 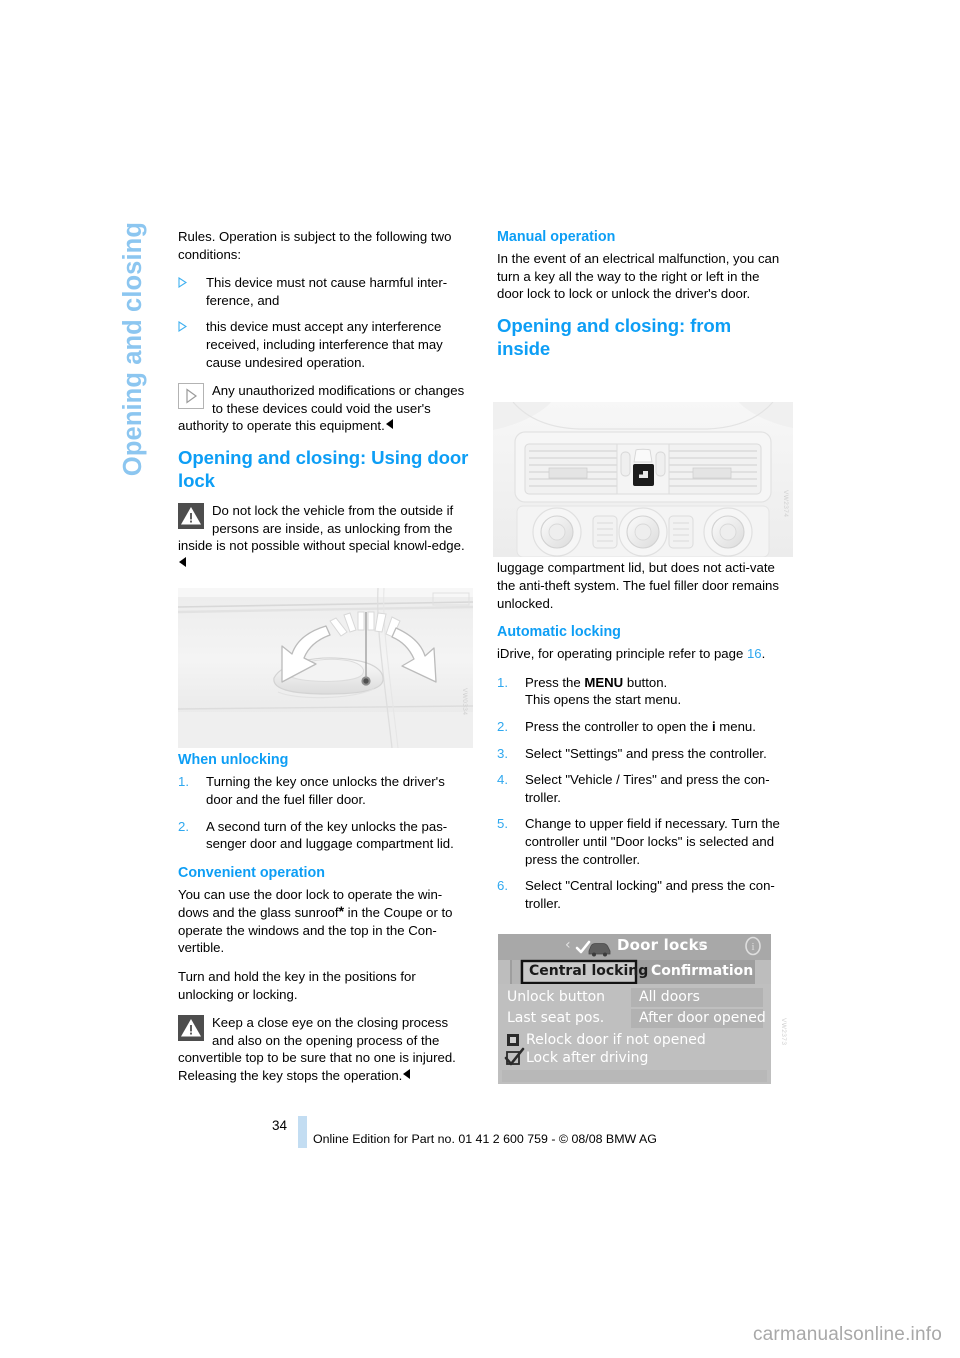 What do you see at coordinates (614, 336) in the screenshot?
I see `section-heading-from-inside: Opening and closing: from inside` at bounding box center [614, 336].